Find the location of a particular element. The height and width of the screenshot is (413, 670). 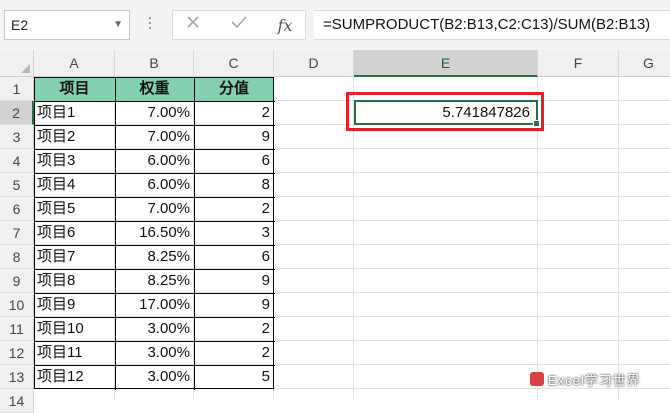

column-header-a: A is located at coordinates (74, 63).